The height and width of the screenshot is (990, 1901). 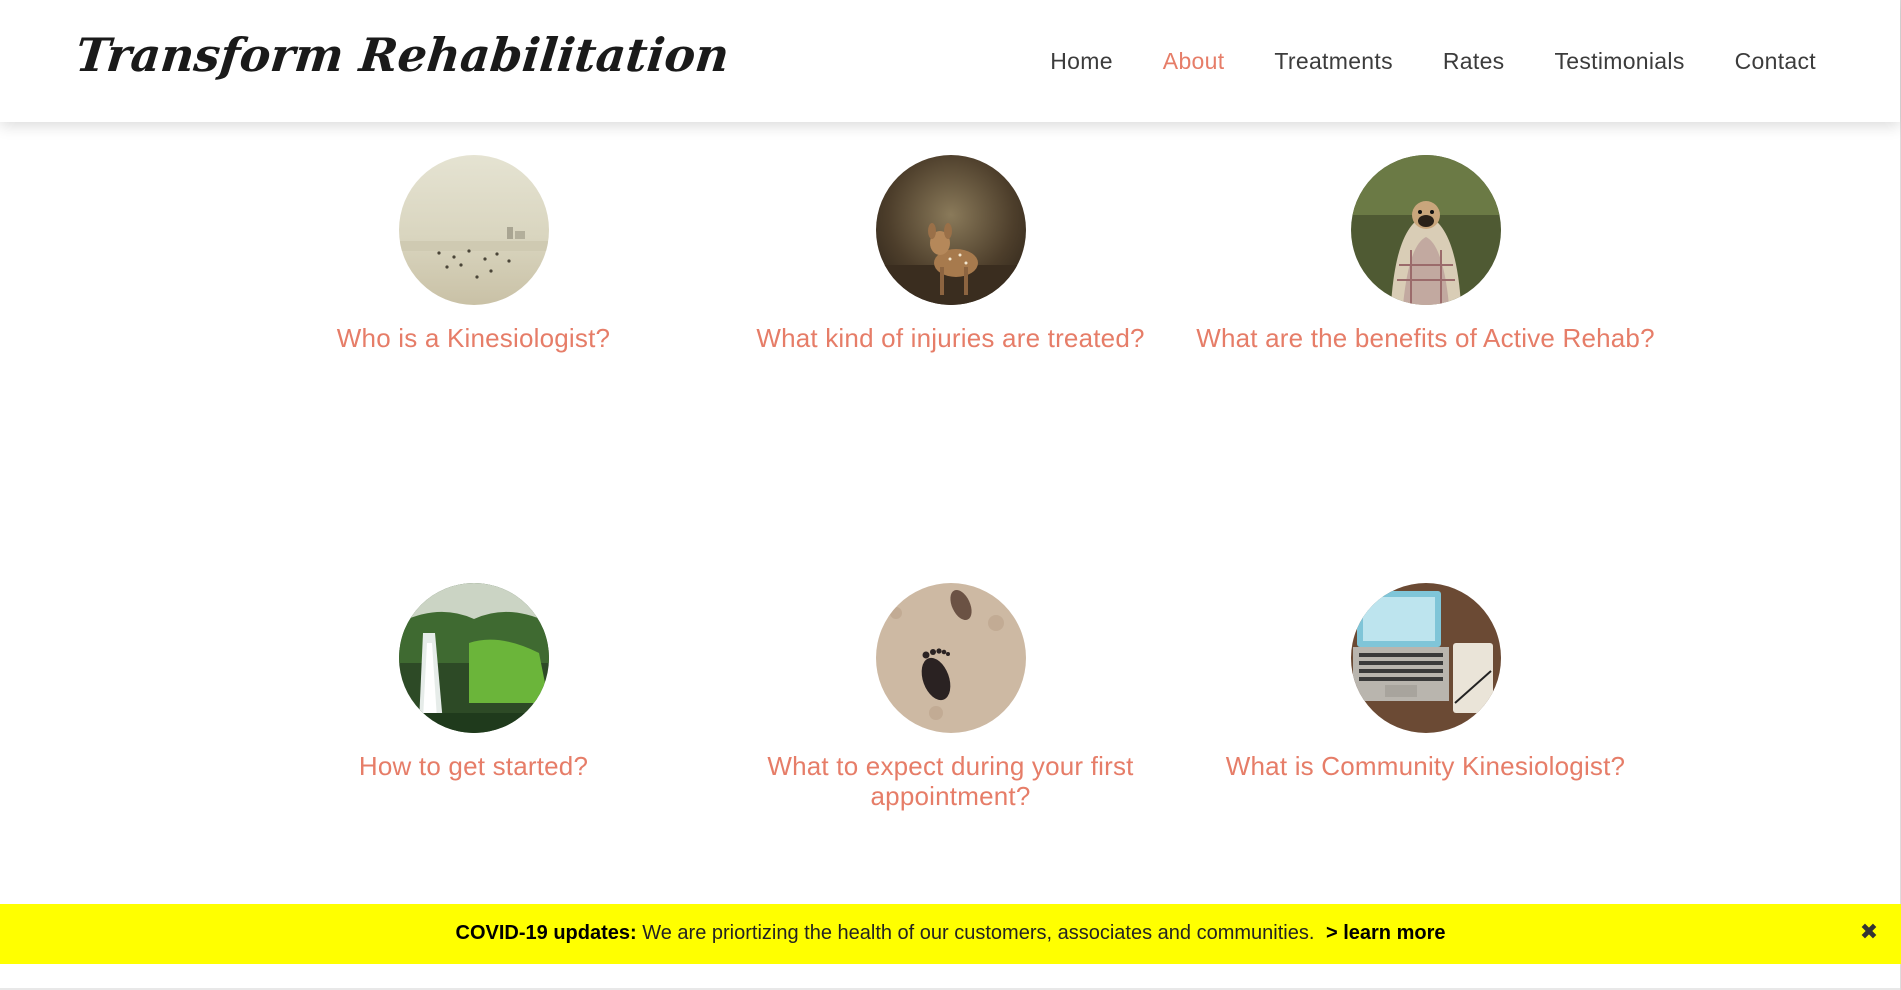 I want to click on faq-card-community: What is Community Kinesiologist?, so click(x=1425, y=682).